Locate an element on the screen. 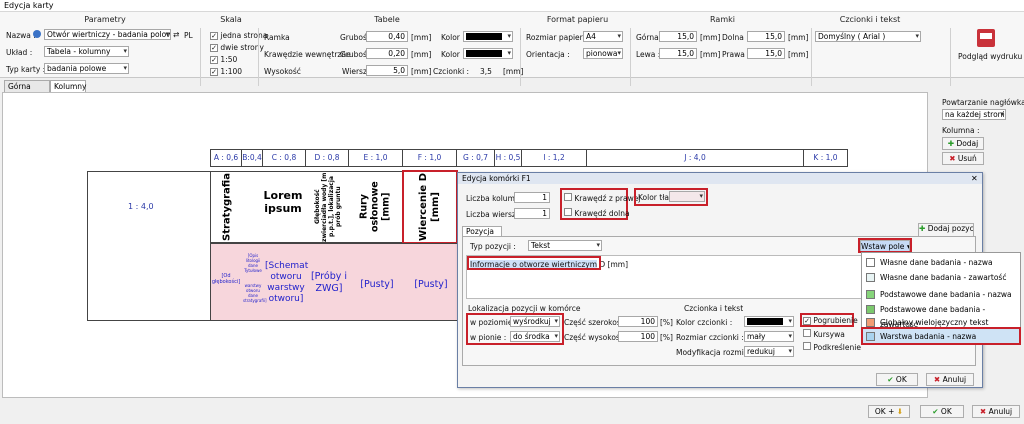 The height and width of the screenshot is (424, 1024). cell-a: [Od głębokości] is located at coordinates (226, 279).